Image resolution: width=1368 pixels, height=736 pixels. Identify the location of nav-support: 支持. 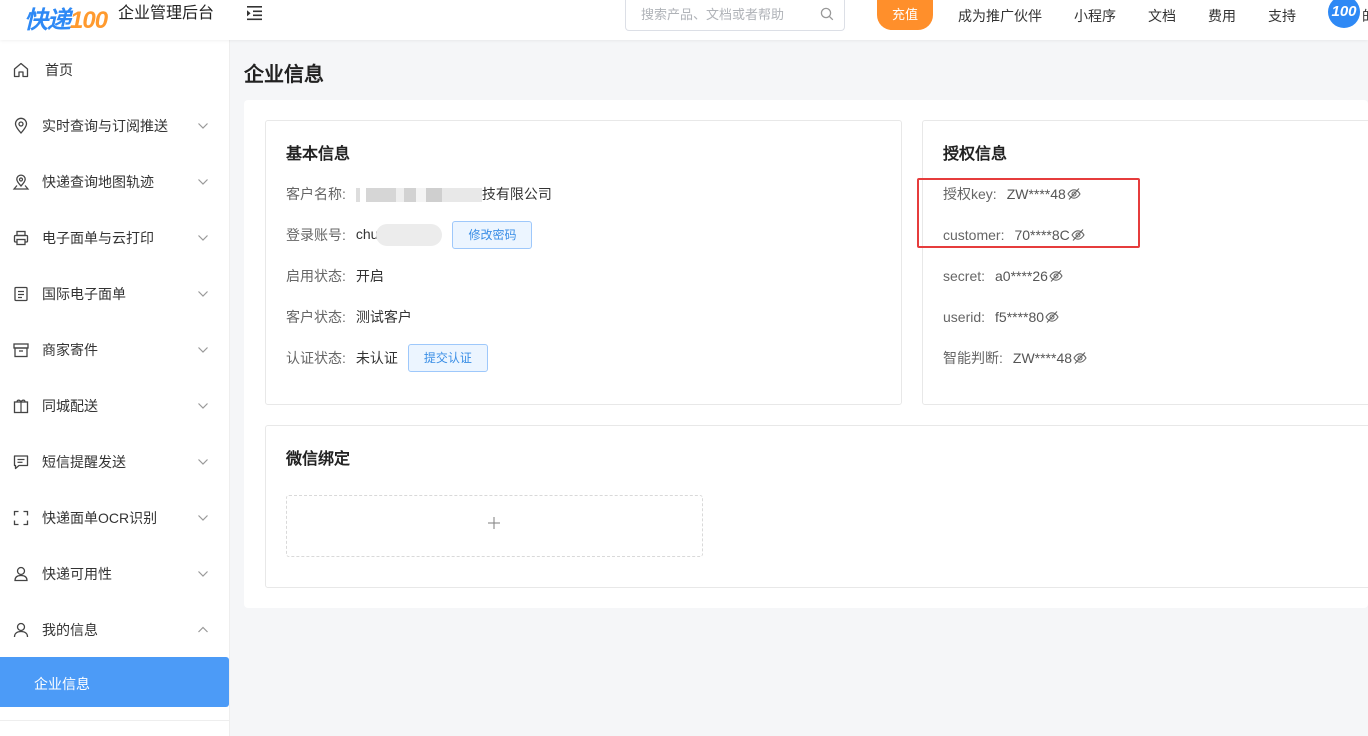
(1282, 16).